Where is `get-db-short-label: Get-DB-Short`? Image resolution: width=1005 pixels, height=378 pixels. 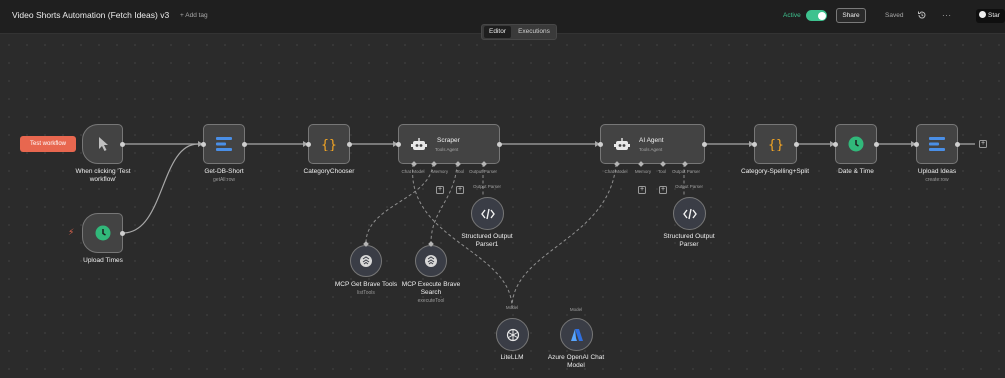
get-db-short-label: Get-DB-Short is located at coordinates (224, 171).